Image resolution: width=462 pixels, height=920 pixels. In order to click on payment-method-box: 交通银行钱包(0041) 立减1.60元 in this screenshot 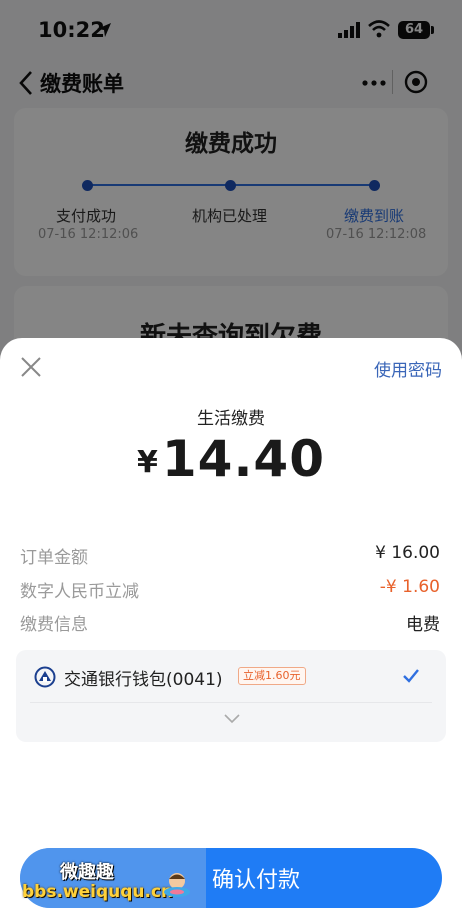, I will do `click(231, 696)`.